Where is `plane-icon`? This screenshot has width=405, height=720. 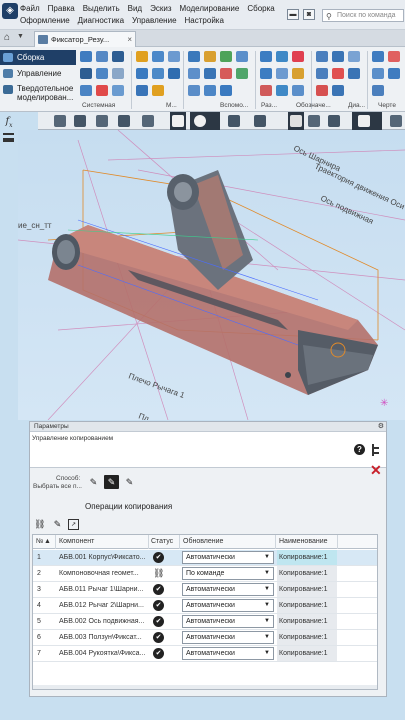
plane-icon is located at coordinates (210, 56).